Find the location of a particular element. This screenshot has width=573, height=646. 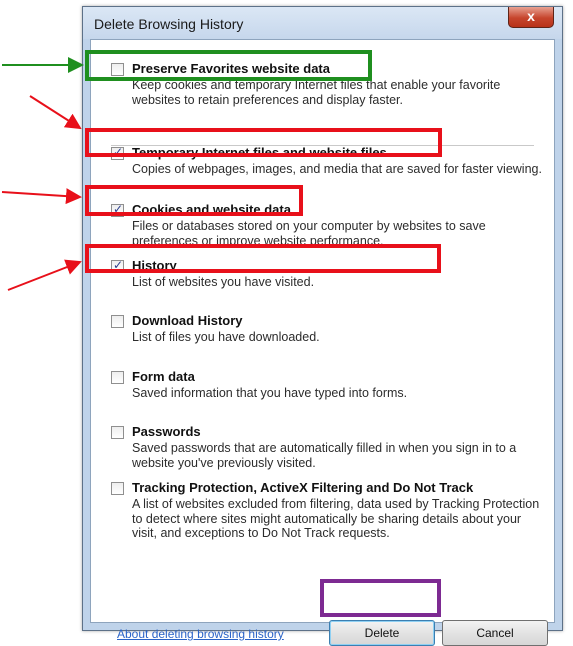

red-arrow-temporary-files is located at coordinates (55, 112).